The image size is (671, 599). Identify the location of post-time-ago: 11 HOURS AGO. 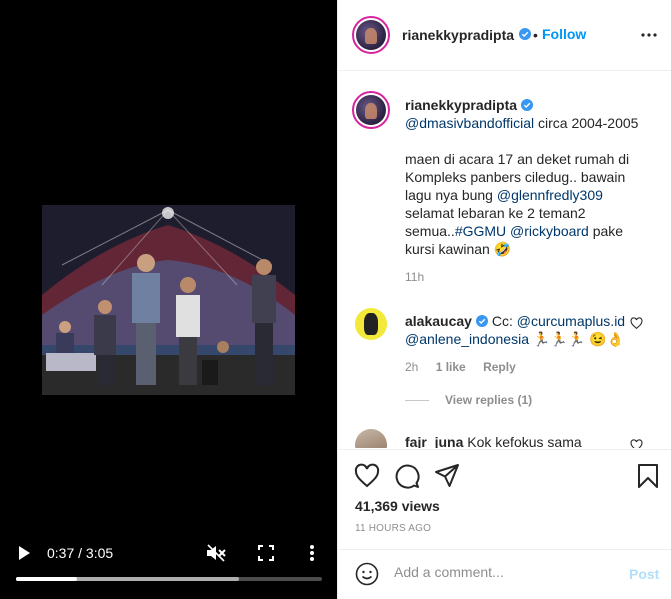
(393, 528).